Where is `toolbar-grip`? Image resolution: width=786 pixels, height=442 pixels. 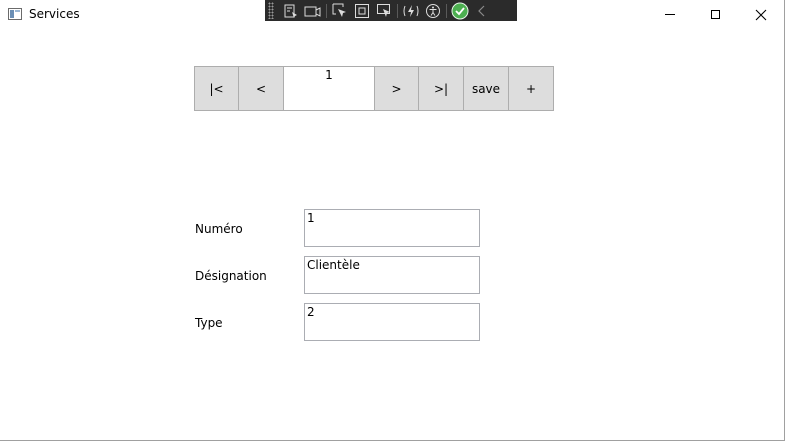 toolbar-grip is located at coordinates (271, 10).